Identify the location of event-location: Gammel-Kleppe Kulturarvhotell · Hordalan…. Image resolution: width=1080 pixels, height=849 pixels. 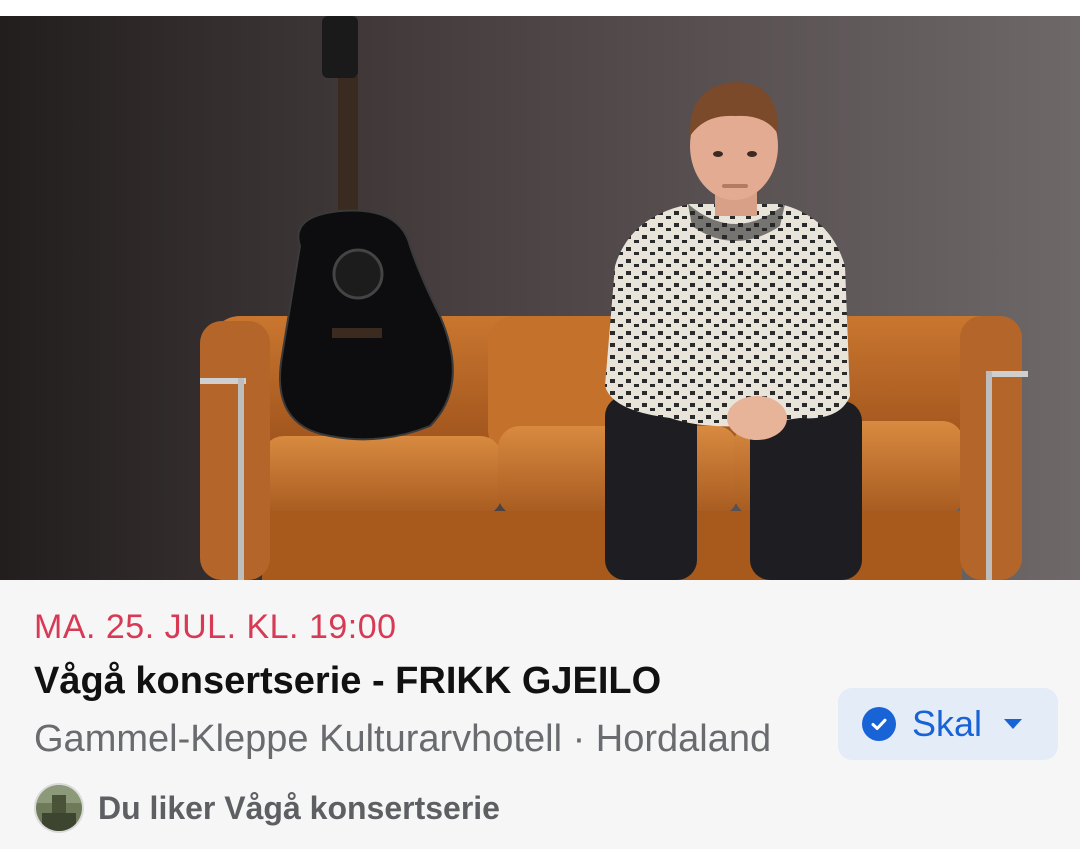
(403, 739).